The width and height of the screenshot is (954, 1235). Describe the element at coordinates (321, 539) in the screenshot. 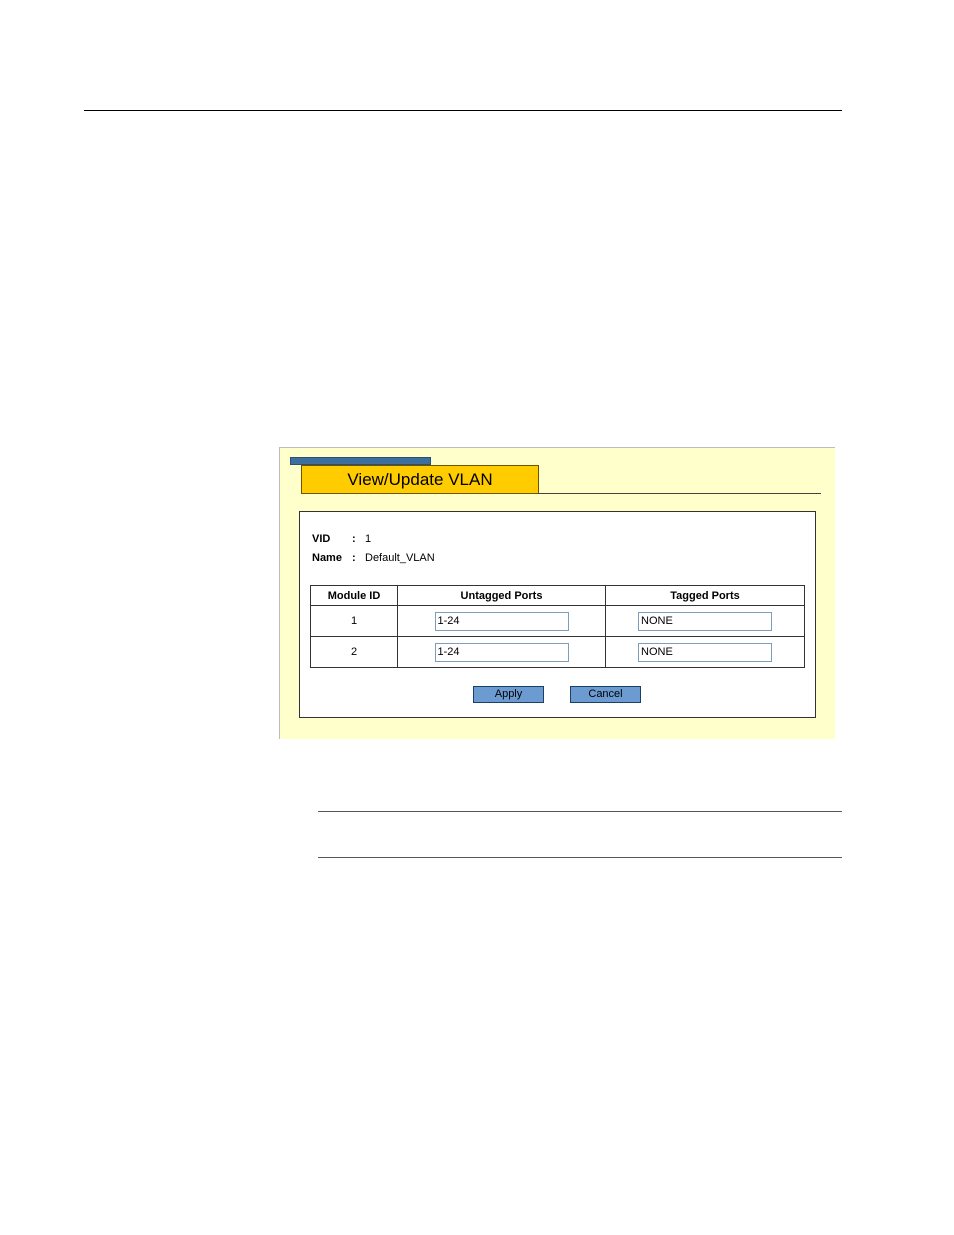

I see `vid-label: VID` at that location.